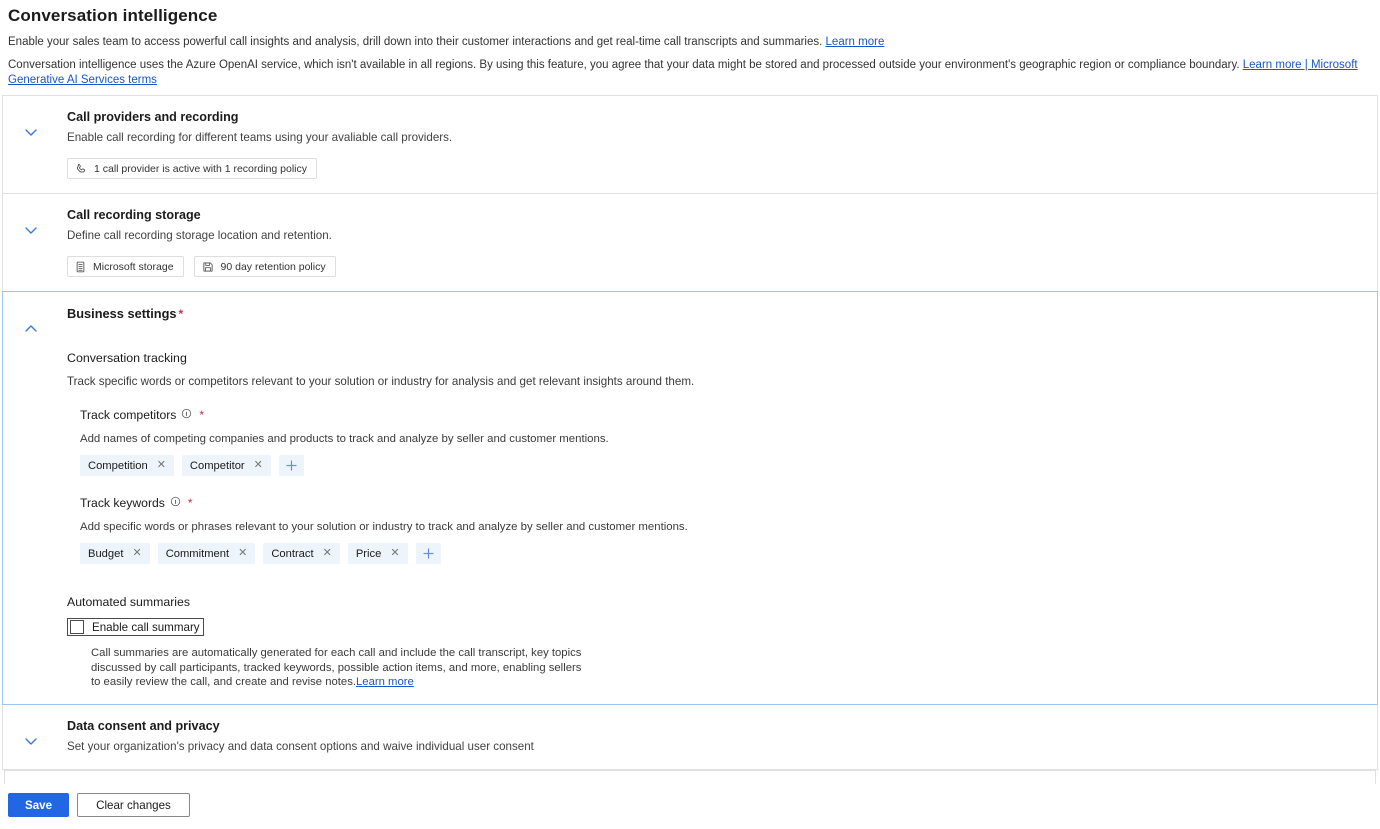 The width and height of the screenshot is (1380, 829). Describe the element at coordinates (31, 321) in the screenshot. I see `chevron-up-icon` at that location.